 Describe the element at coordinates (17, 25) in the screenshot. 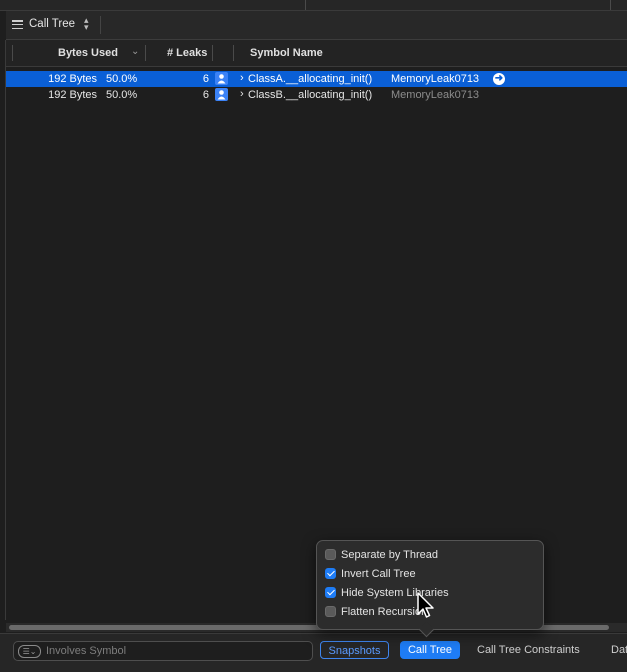

I see `menu-icon` at that location.